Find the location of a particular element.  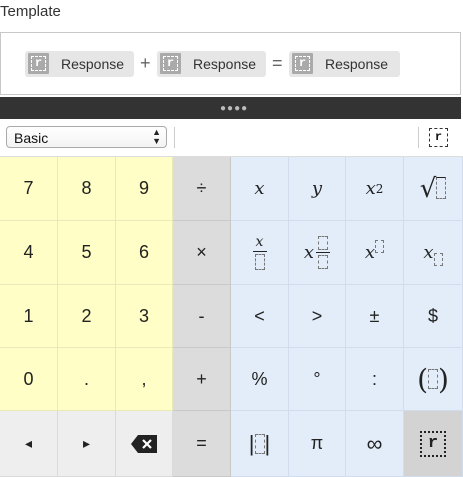

key-3: 3 is located at coordinates (144, 316).